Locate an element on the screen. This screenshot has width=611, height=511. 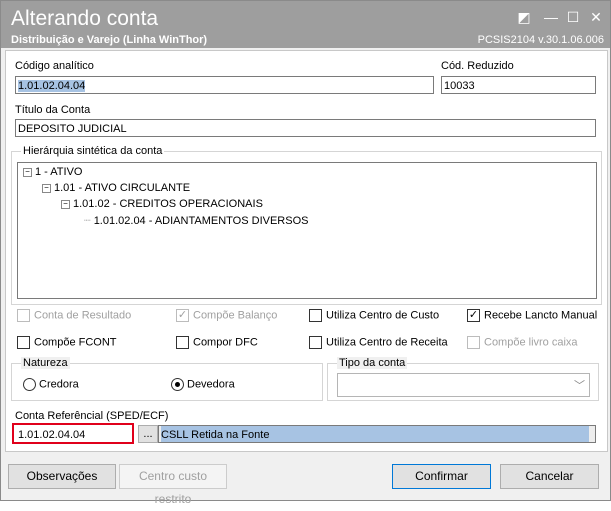
checkbox-label: Compõe FCONT is located at coordinates (75, 342).